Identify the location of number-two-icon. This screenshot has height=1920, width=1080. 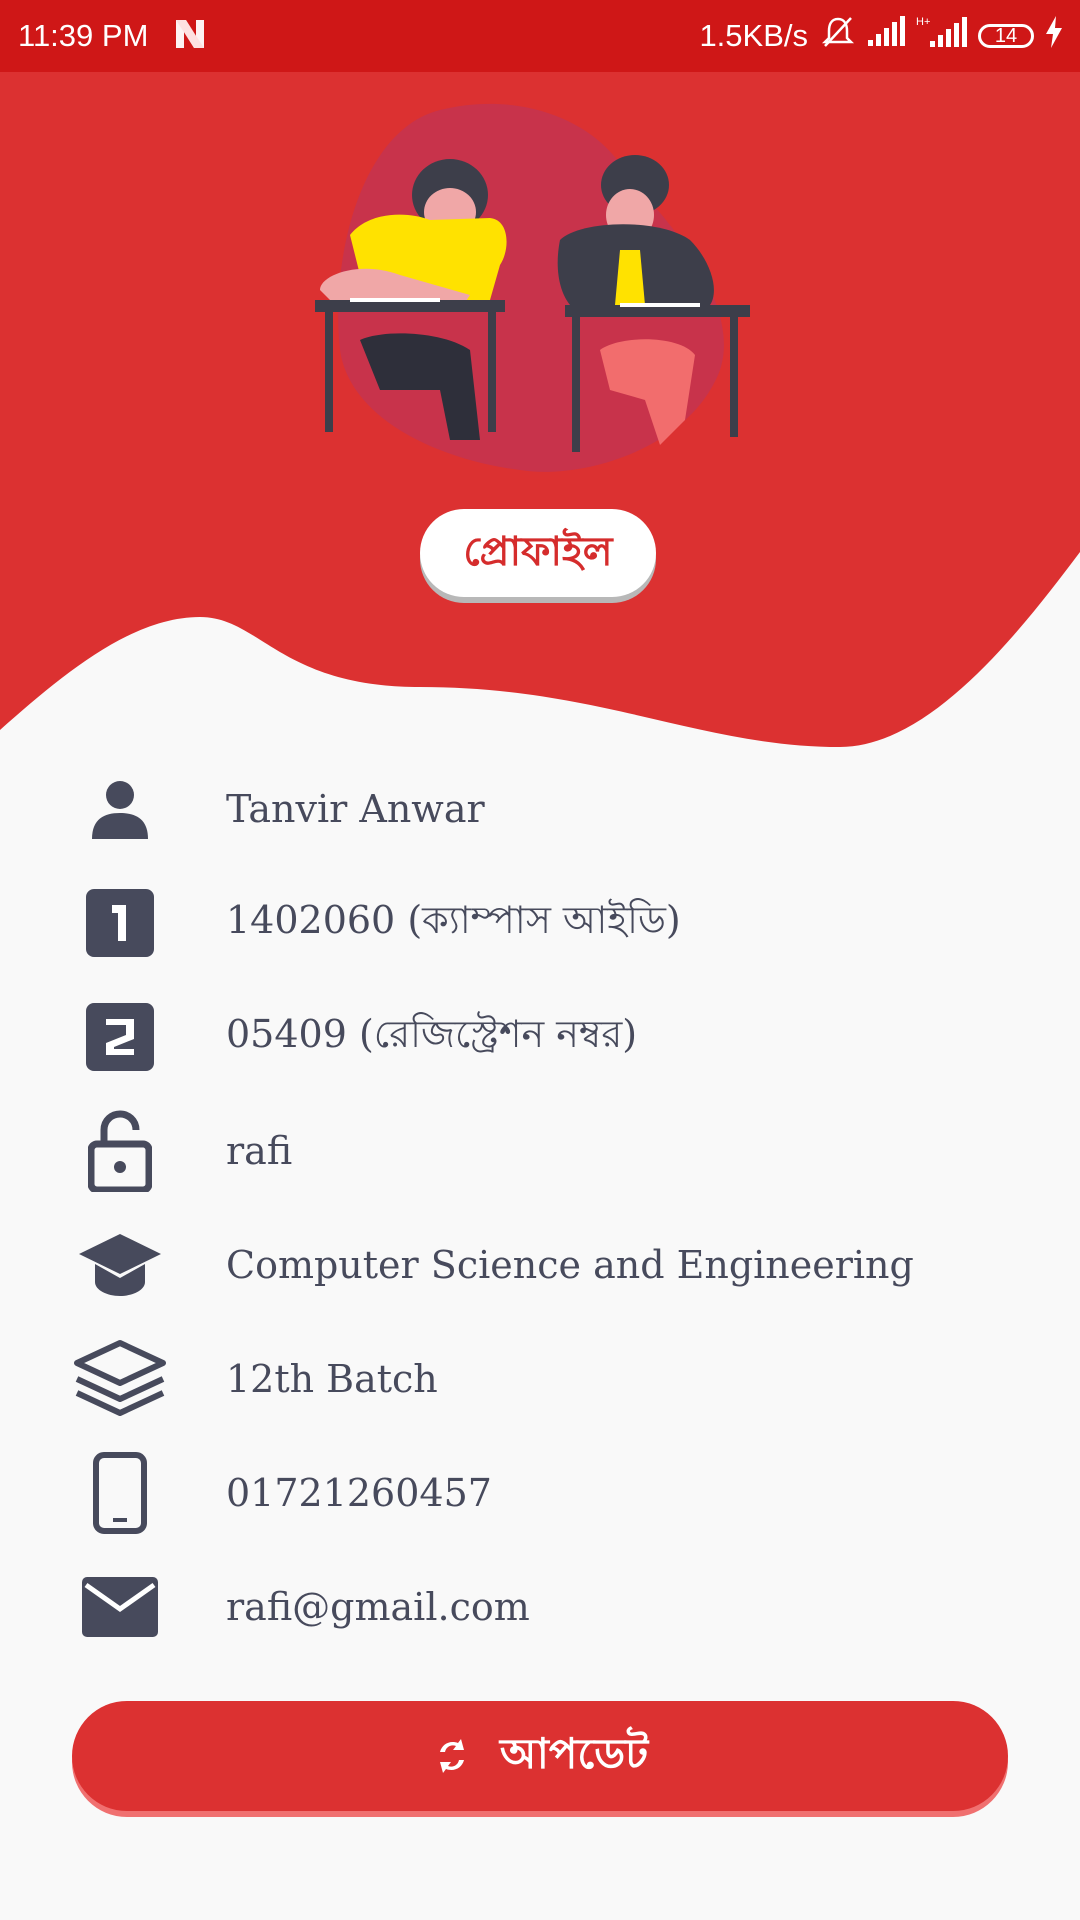
(120, 1037).